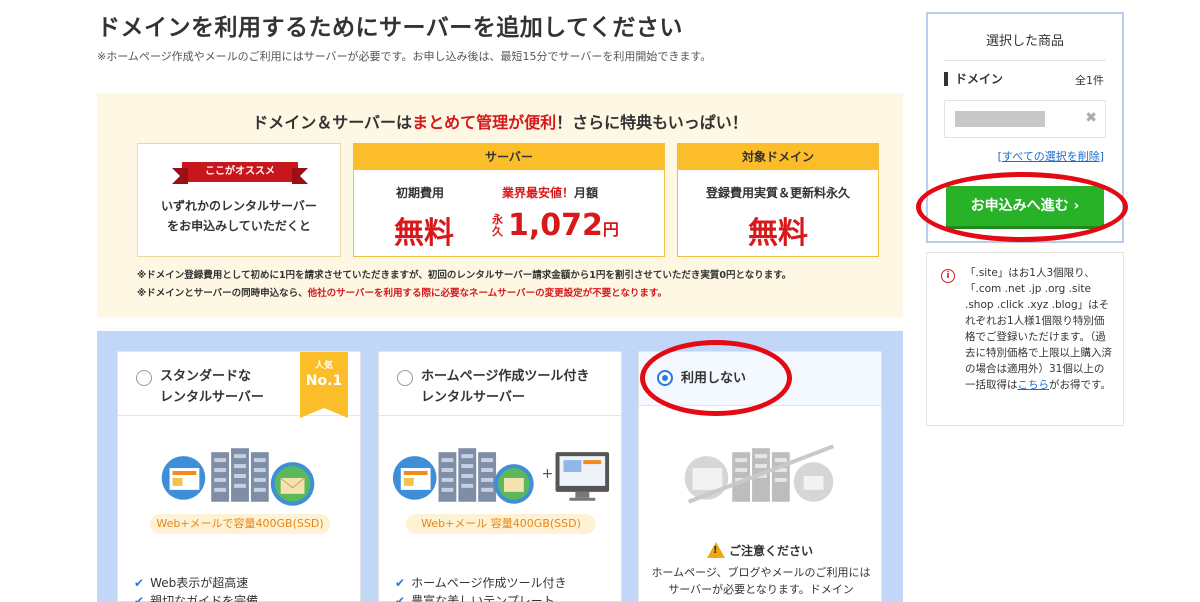 The height and width of the screenshot is (602, 1200). I want to click on redacted-domain, so click(1000, 119).